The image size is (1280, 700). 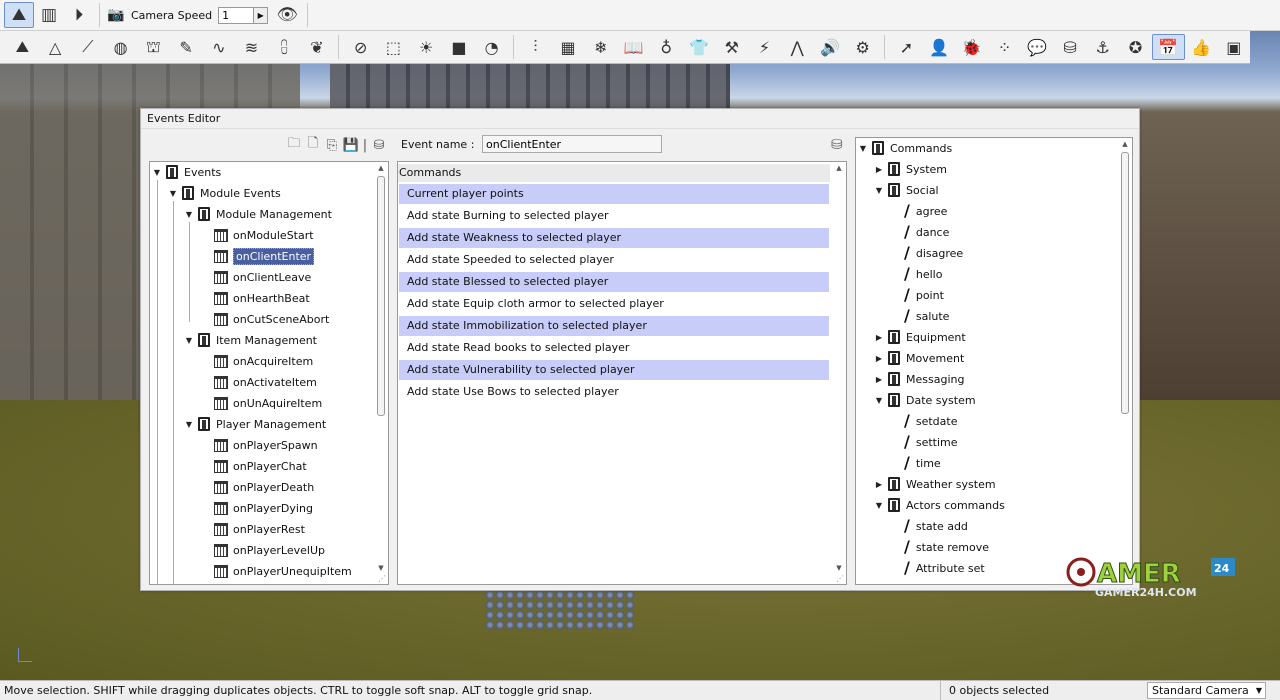 I want to click on tree-command-item: / disagree, so click(x=933, y=253).